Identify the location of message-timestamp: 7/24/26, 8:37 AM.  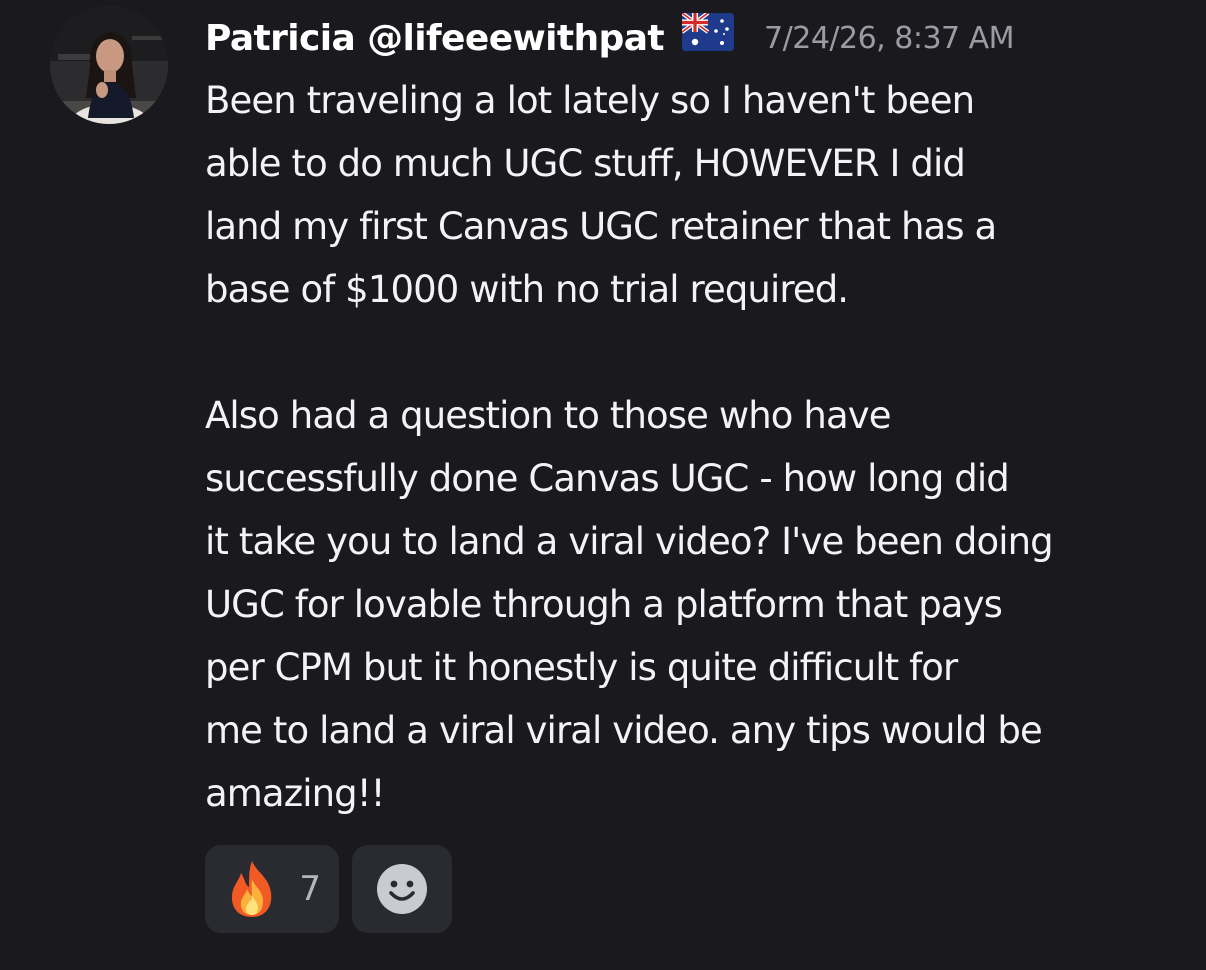
(889, 38).